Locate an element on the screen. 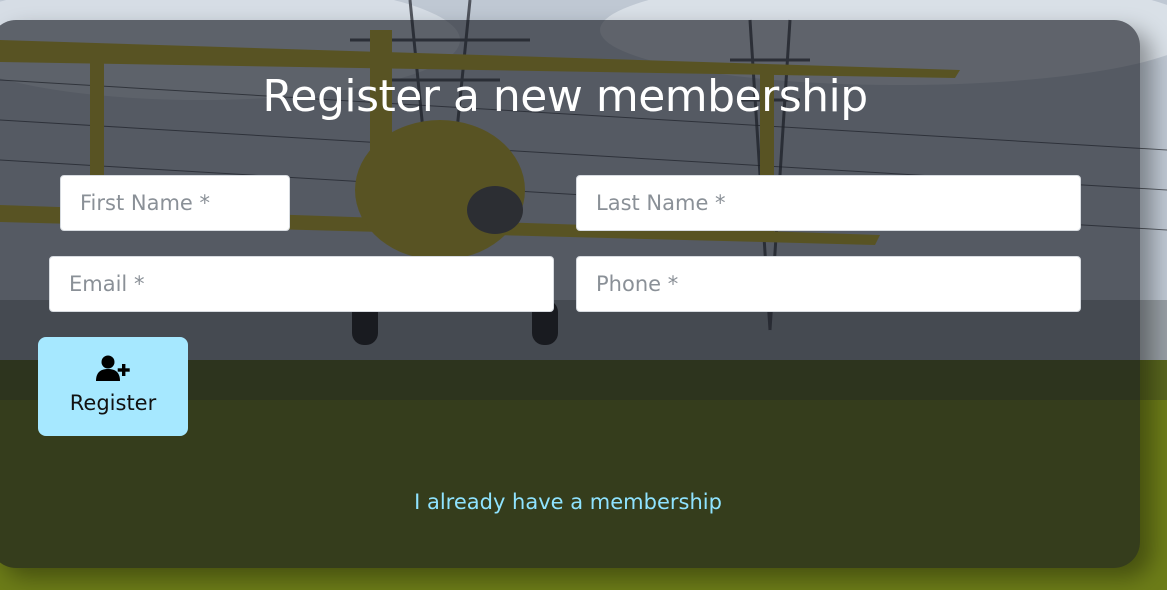 This screenshot has height=590, width=1167. email-input is located at coordinates (301, 284).